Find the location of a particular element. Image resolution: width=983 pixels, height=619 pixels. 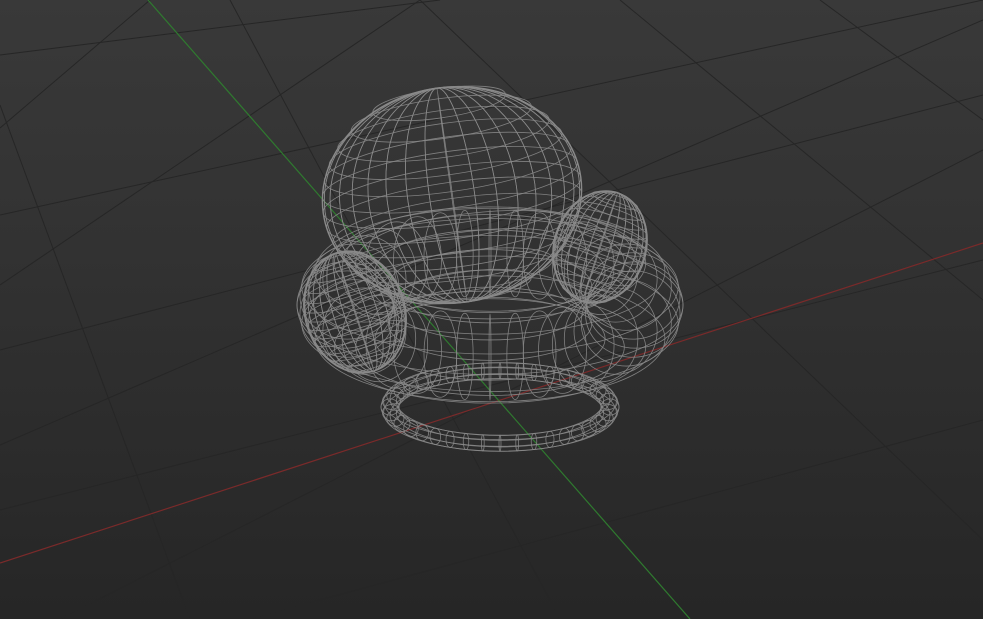

base-ring-ring is located at coordinates (500, 407).